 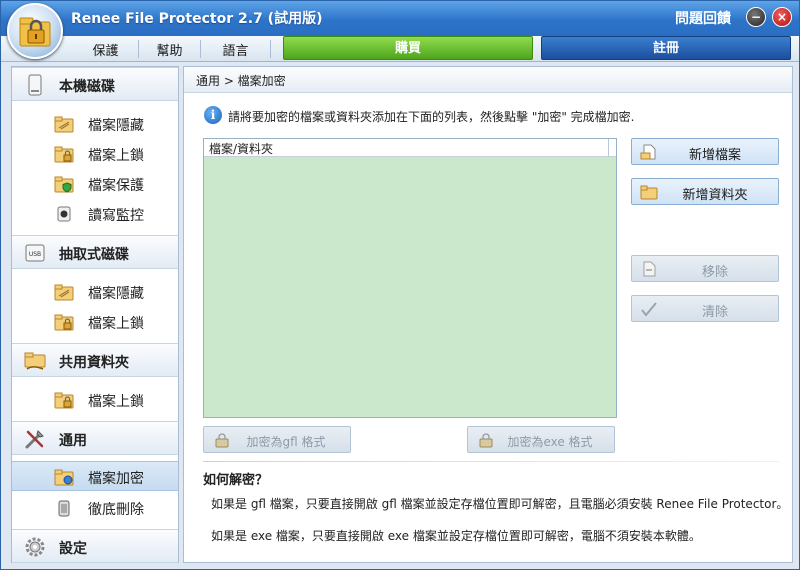 I want to click on usb-drive-icon: USB, so click(x=35, y=253).